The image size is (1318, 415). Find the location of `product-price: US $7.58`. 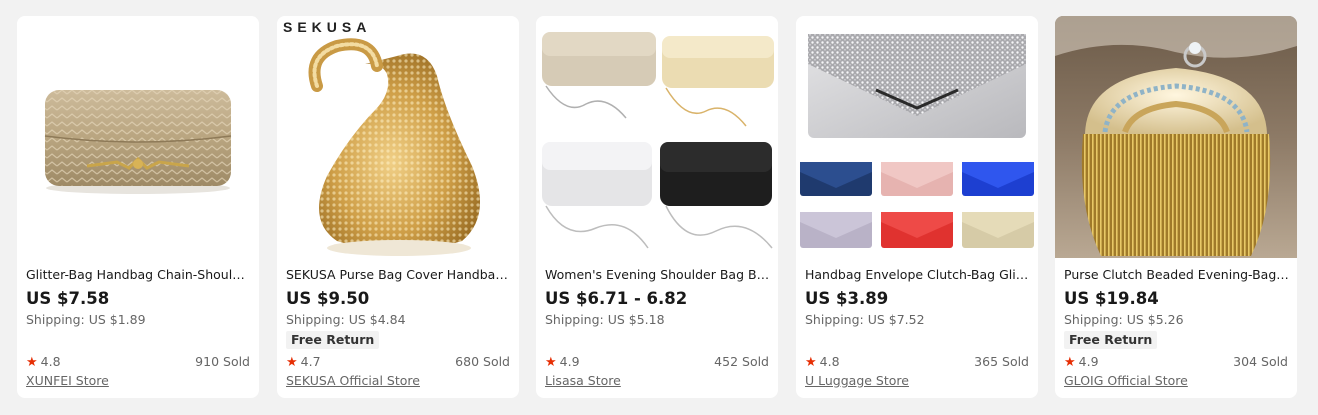

product-price: US $7.58 is located at coordinates (68, 298).